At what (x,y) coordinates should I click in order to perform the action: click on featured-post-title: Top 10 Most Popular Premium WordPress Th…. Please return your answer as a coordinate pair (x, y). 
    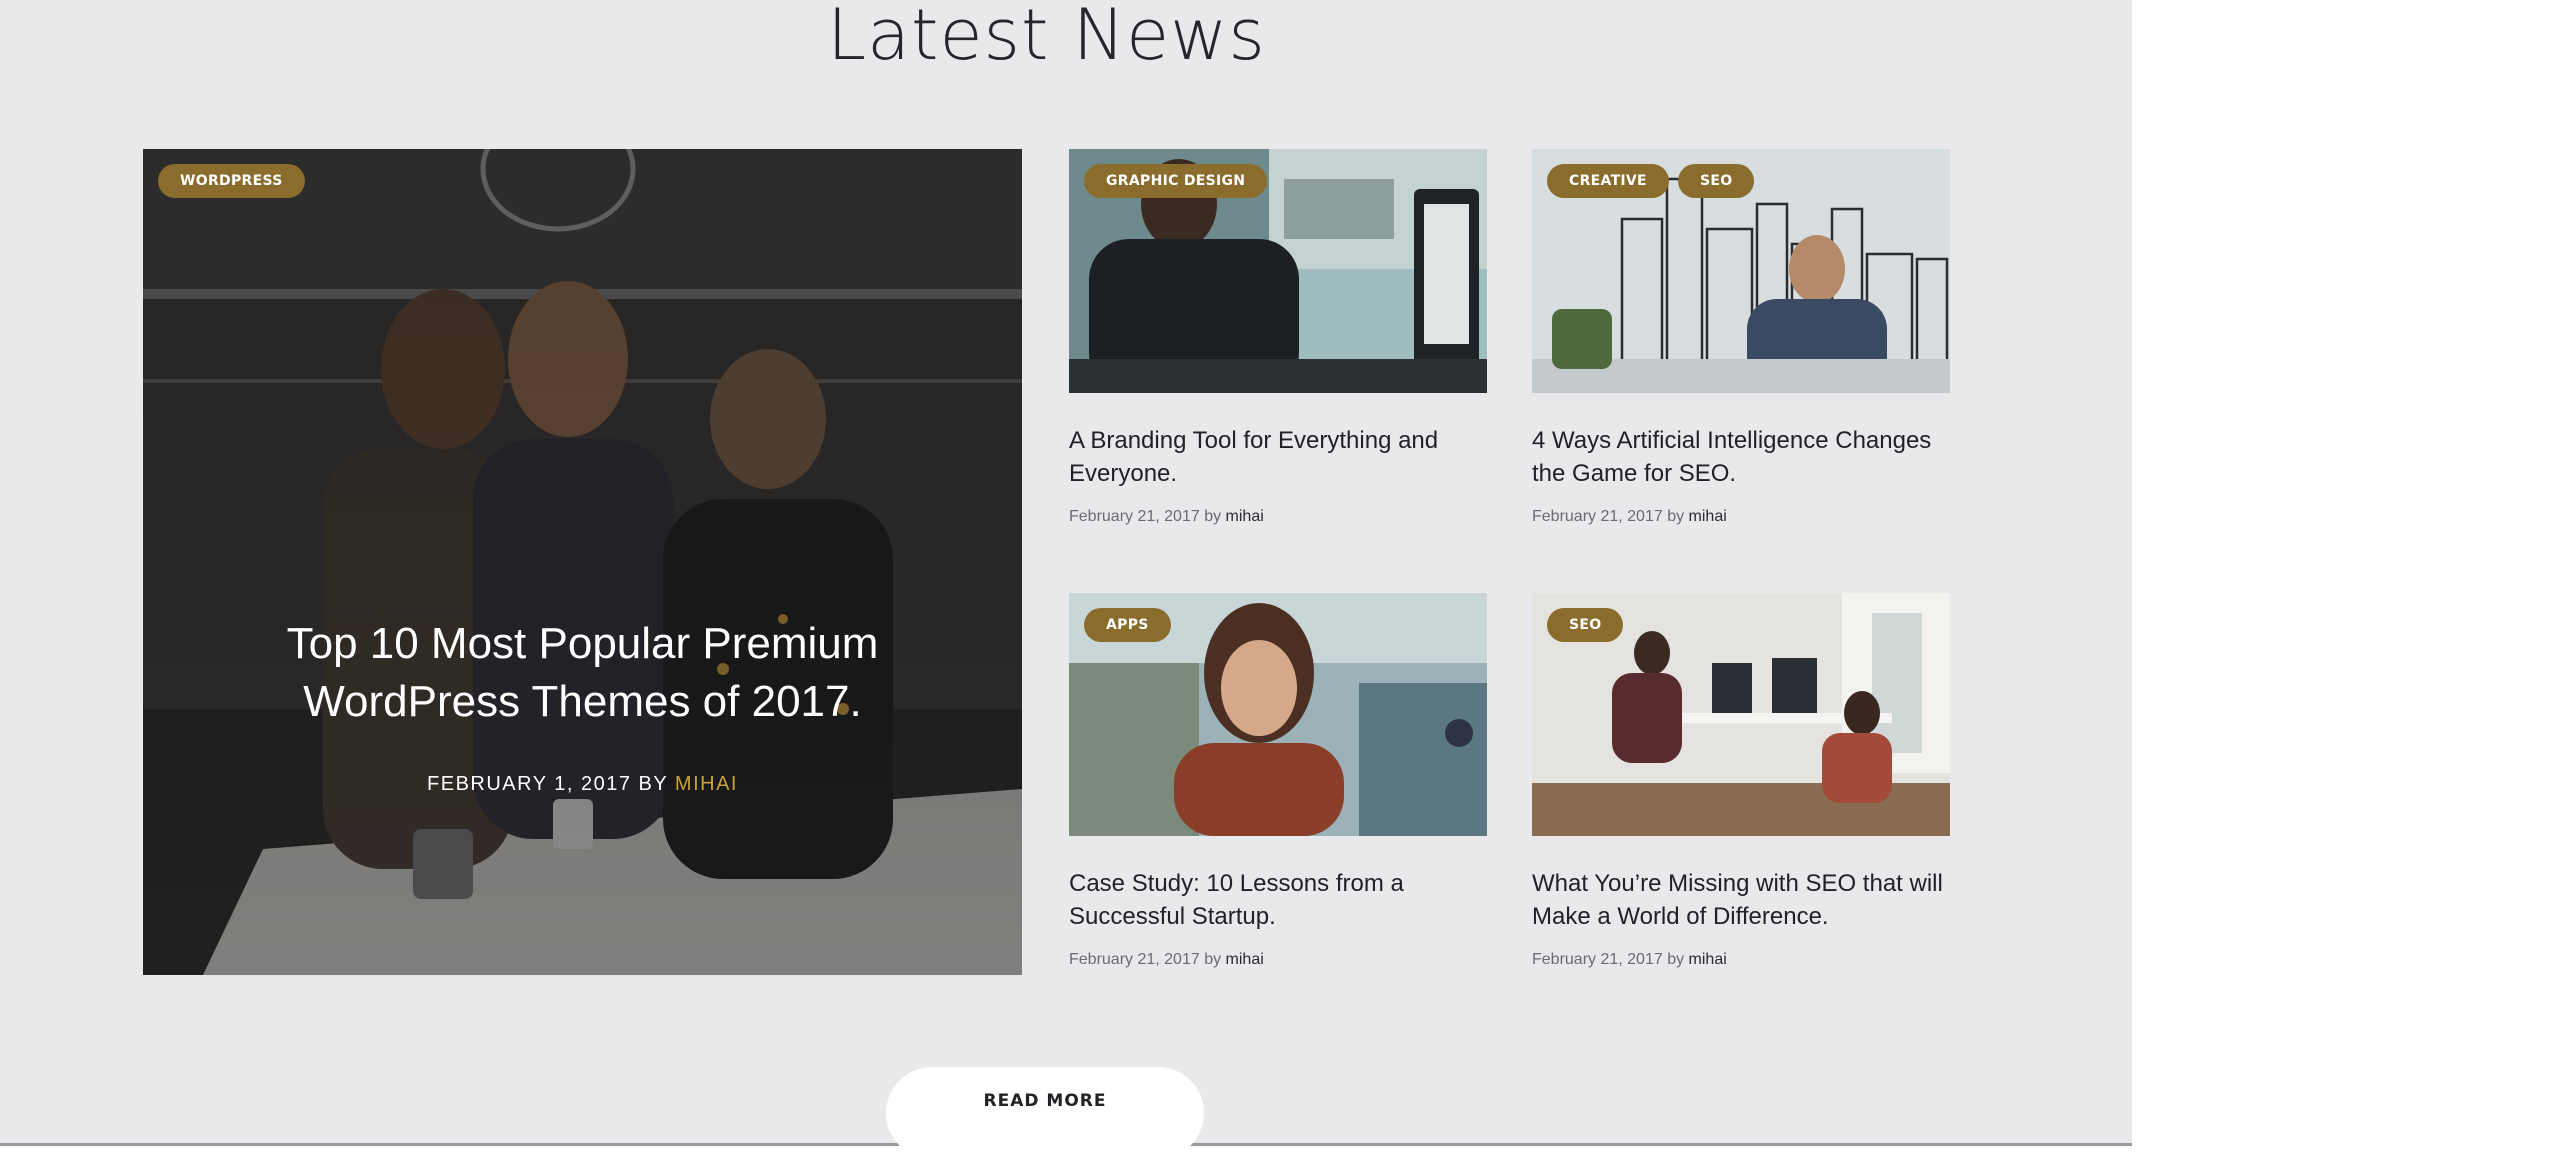
    Looking at the image, I should click on (582, 673).